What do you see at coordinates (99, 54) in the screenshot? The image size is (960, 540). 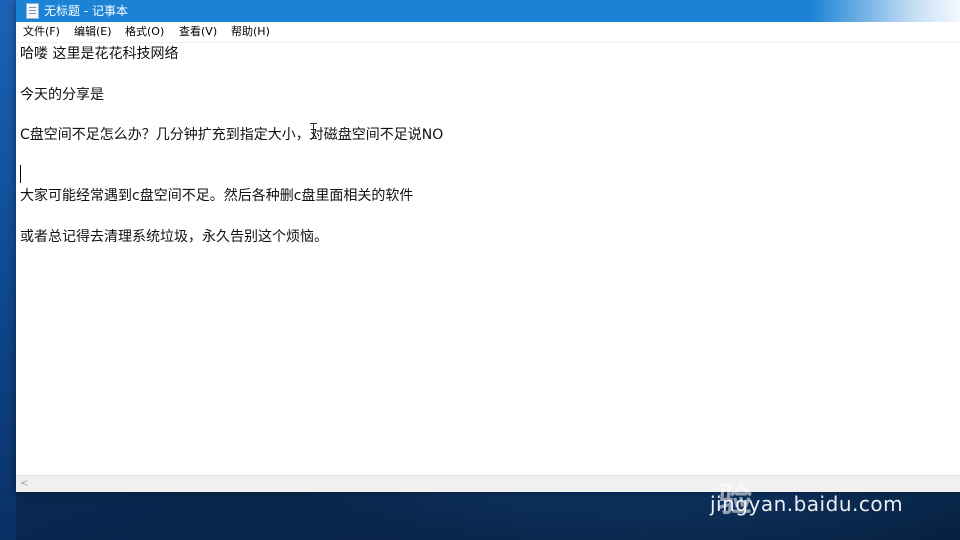 I see `editor-line-1: 哈喽 这里是花花科技网络` at bounding box center [99, 54].